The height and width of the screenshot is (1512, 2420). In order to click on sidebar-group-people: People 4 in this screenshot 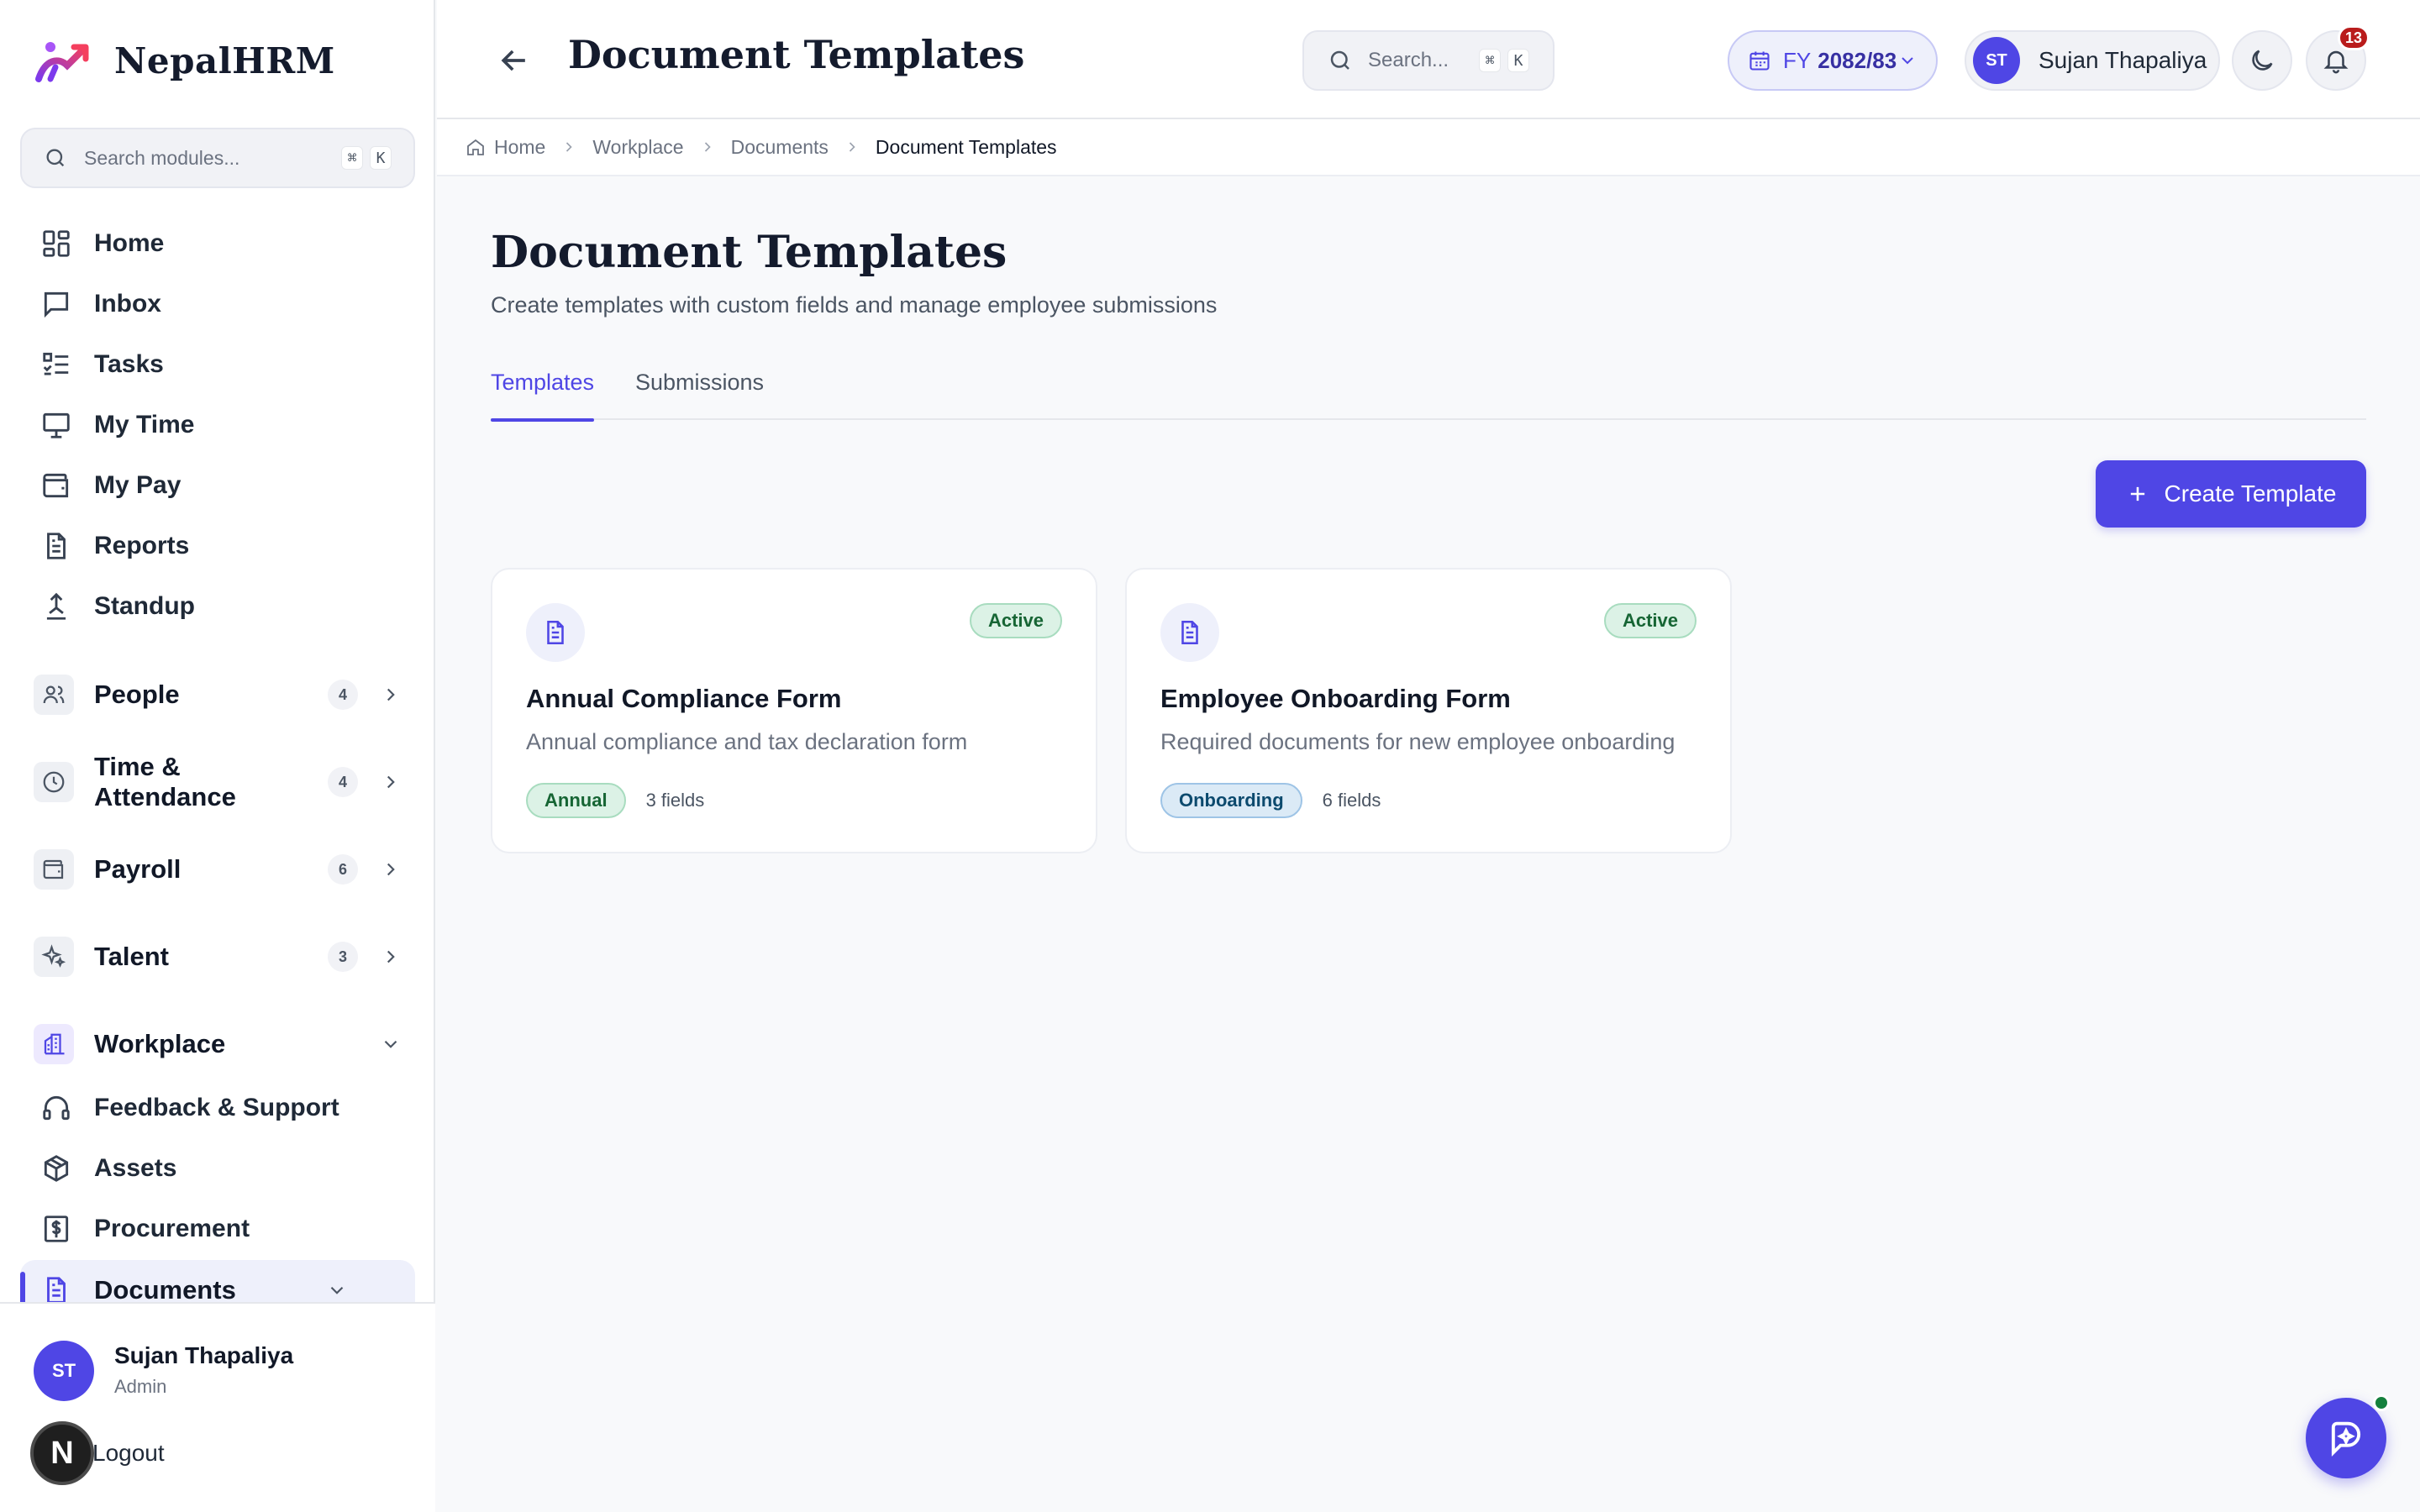, I will do `click(218, 694)`.